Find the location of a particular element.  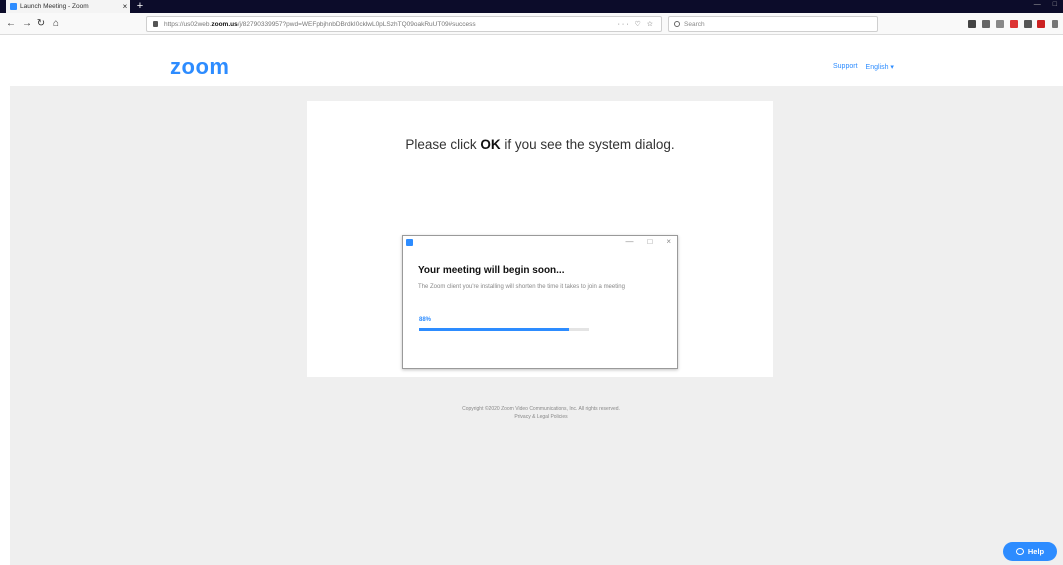

progress-bar-fill is located at coordinates (494, 329).